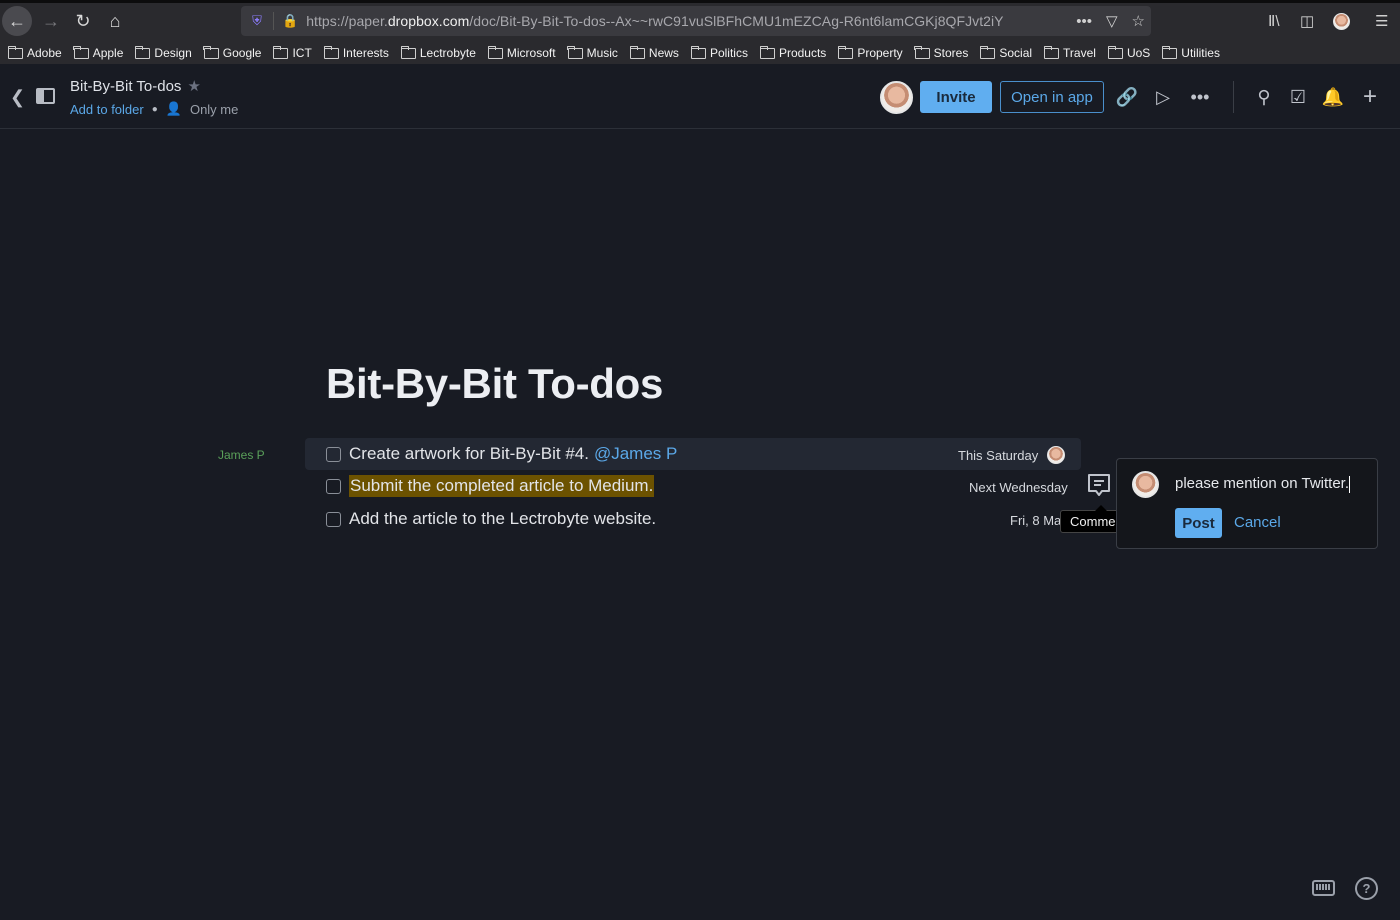 The width and height of the screenshot is (1400, 920). I want to click on invite-button: Invite, so click(956, 97).